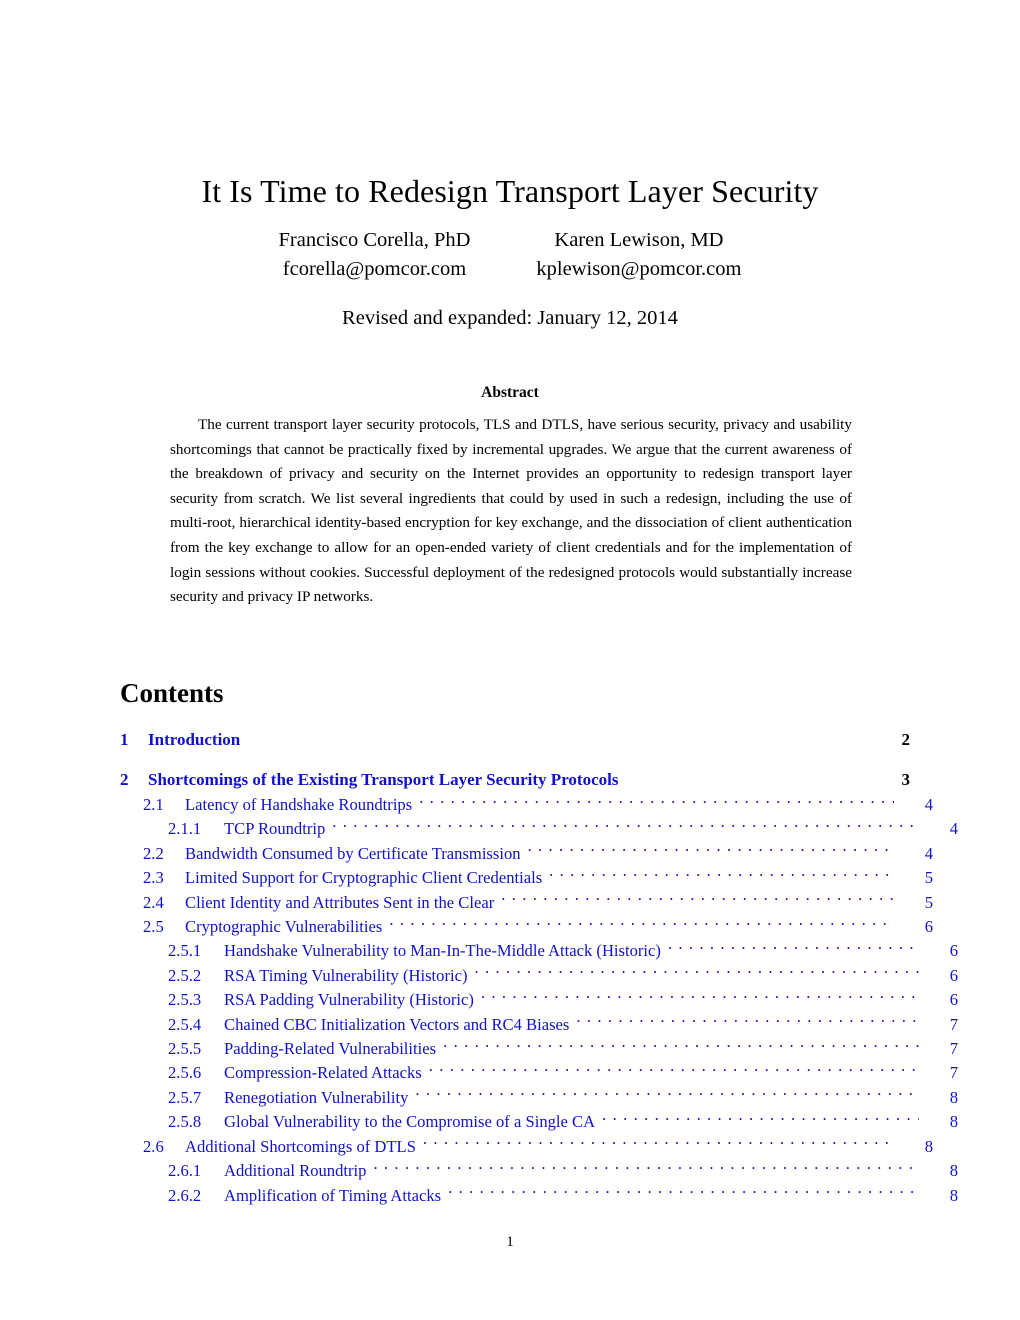 The image size is (1020, 1320). I want to click on toc-entry-2-5: 2.5 Cryptographic Vulnerabilities 6, so click(526, 927).